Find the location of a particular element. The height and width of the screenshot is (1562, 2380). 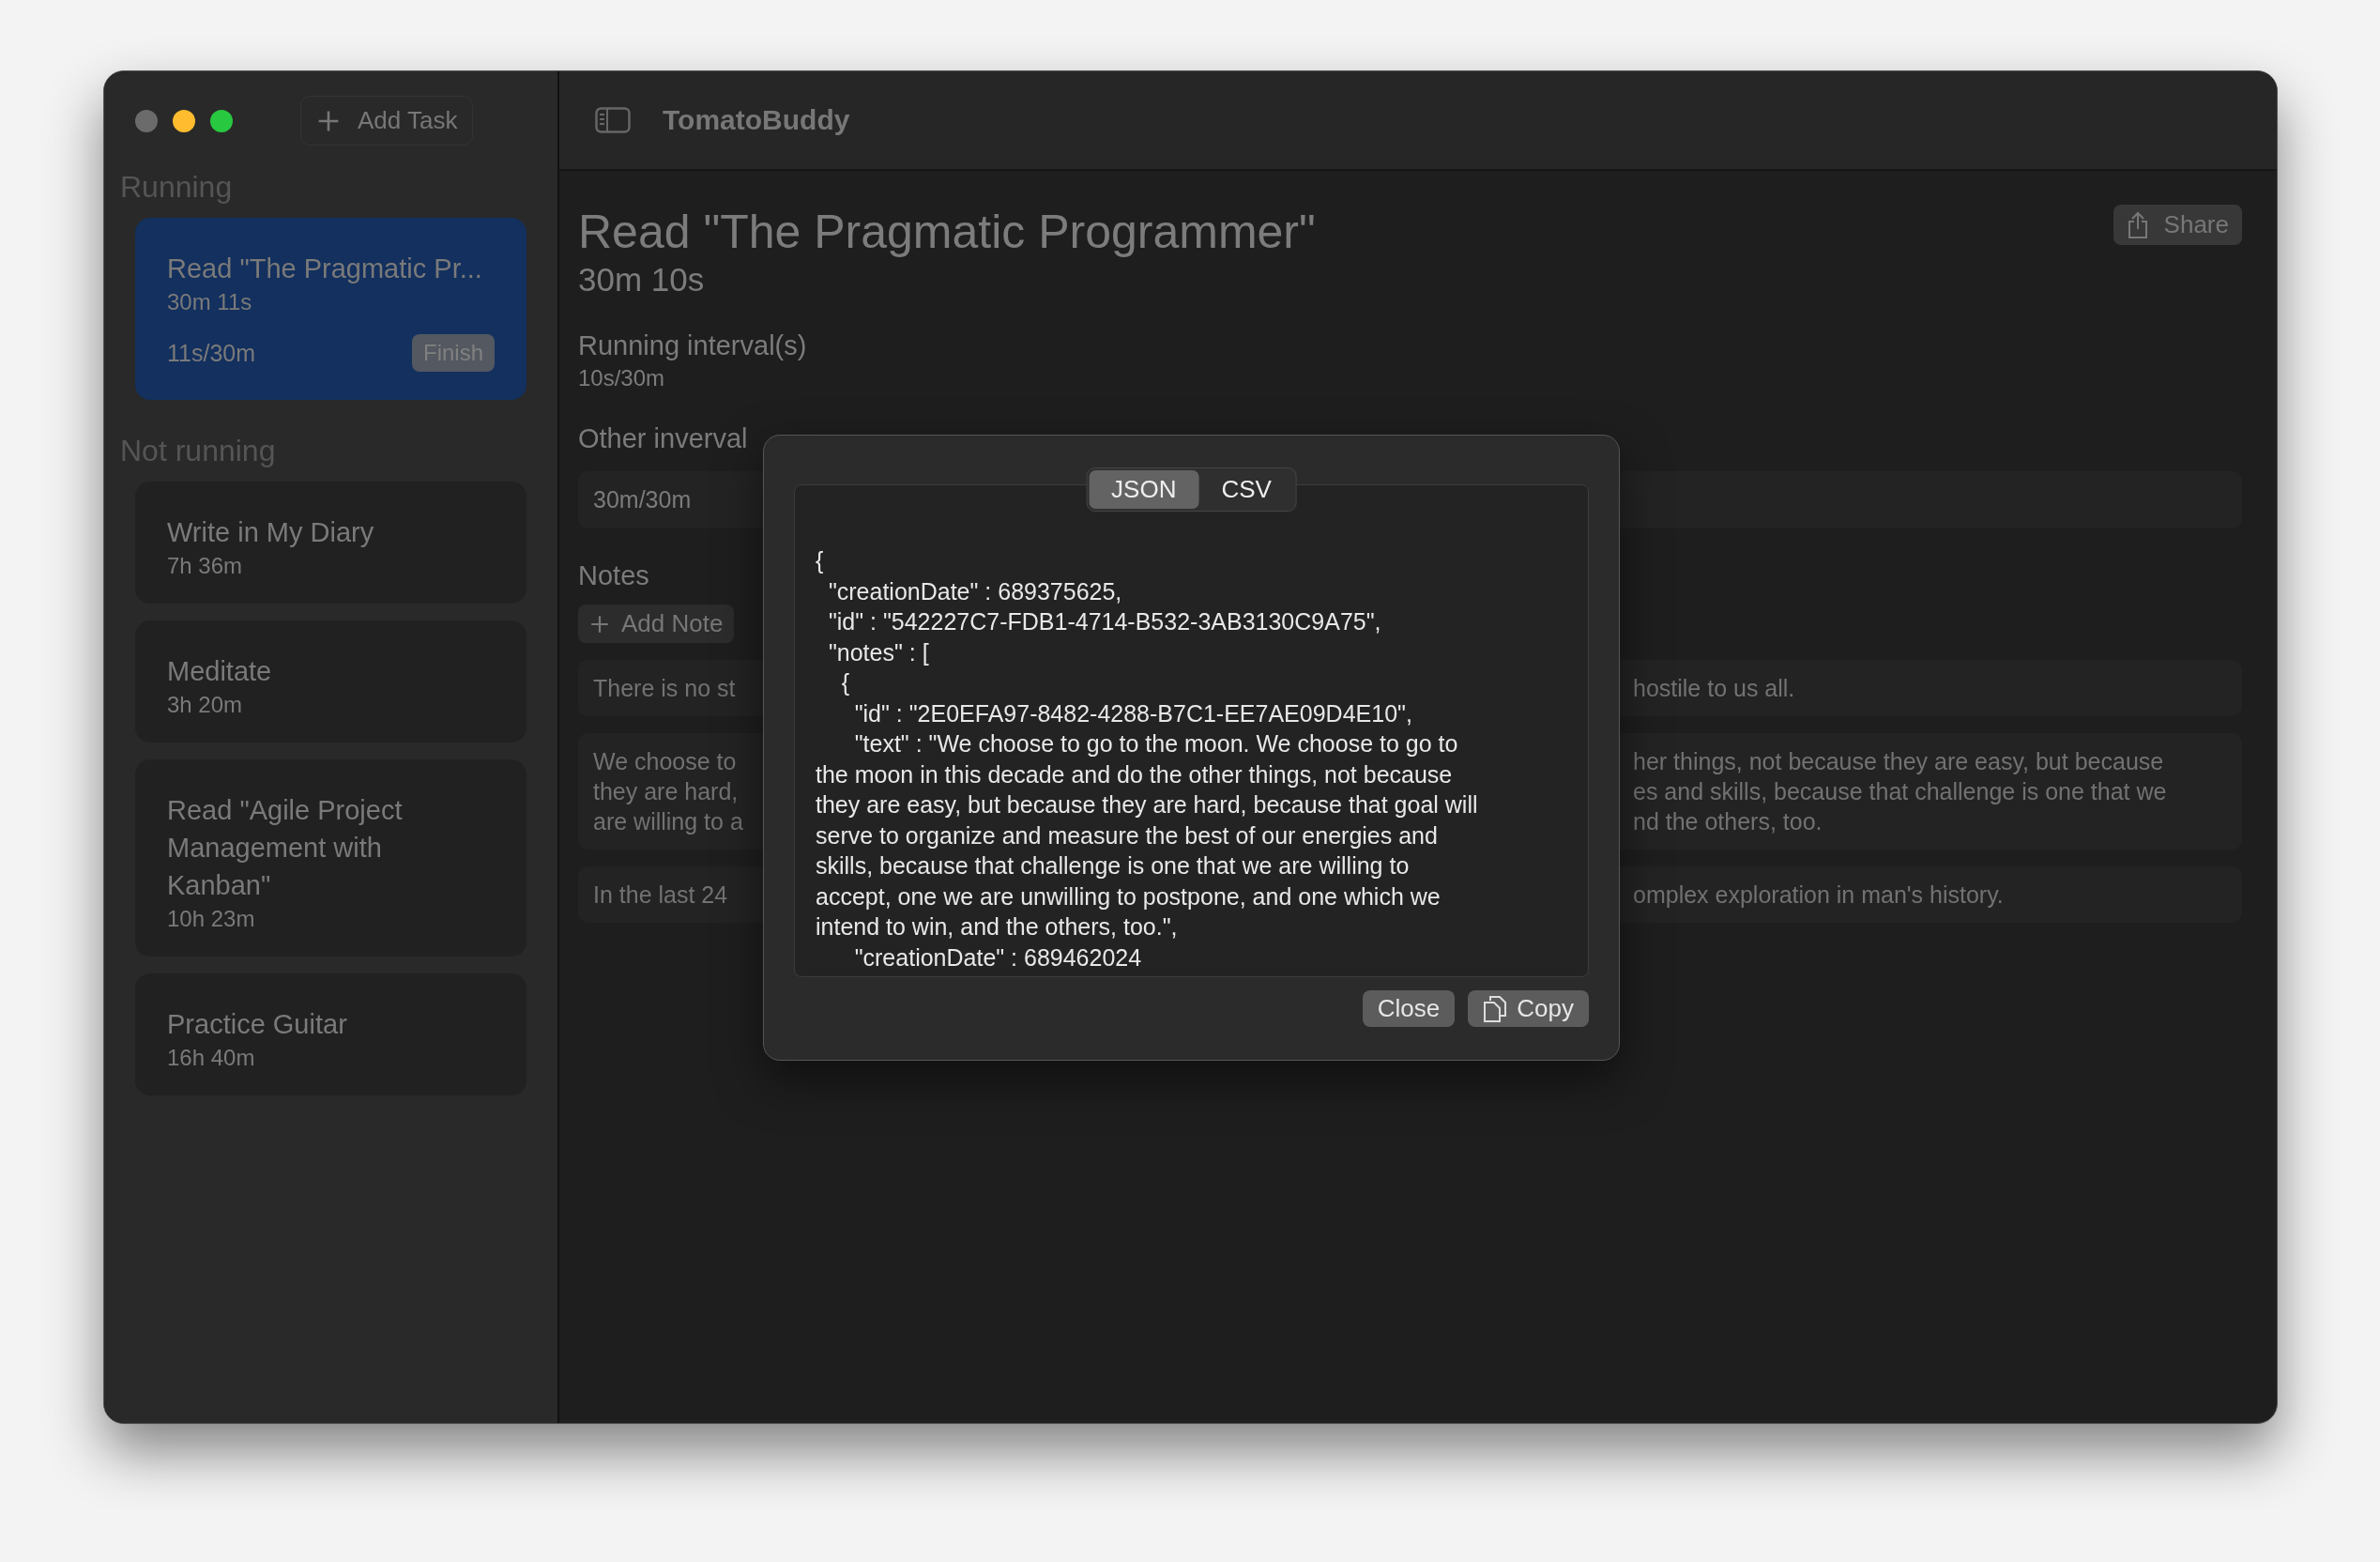

code-line: the moon in this decade and do the other things, not because is located at coordinates (1135, 774).